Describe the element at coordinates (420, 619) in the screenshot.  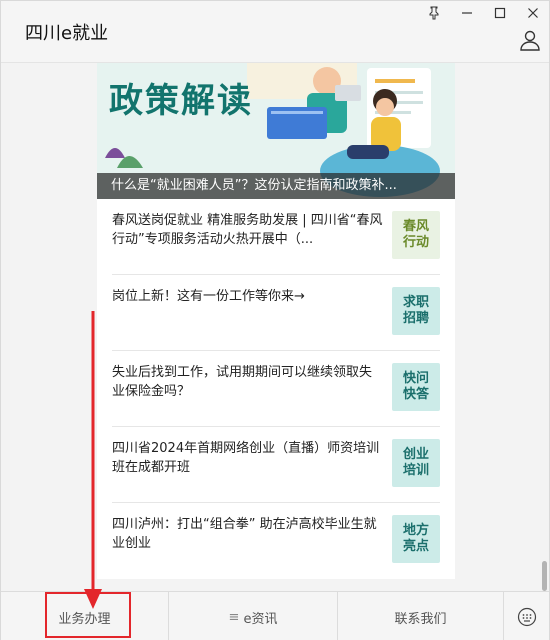
I see `tab-contact-label: 联系我们` at that location.